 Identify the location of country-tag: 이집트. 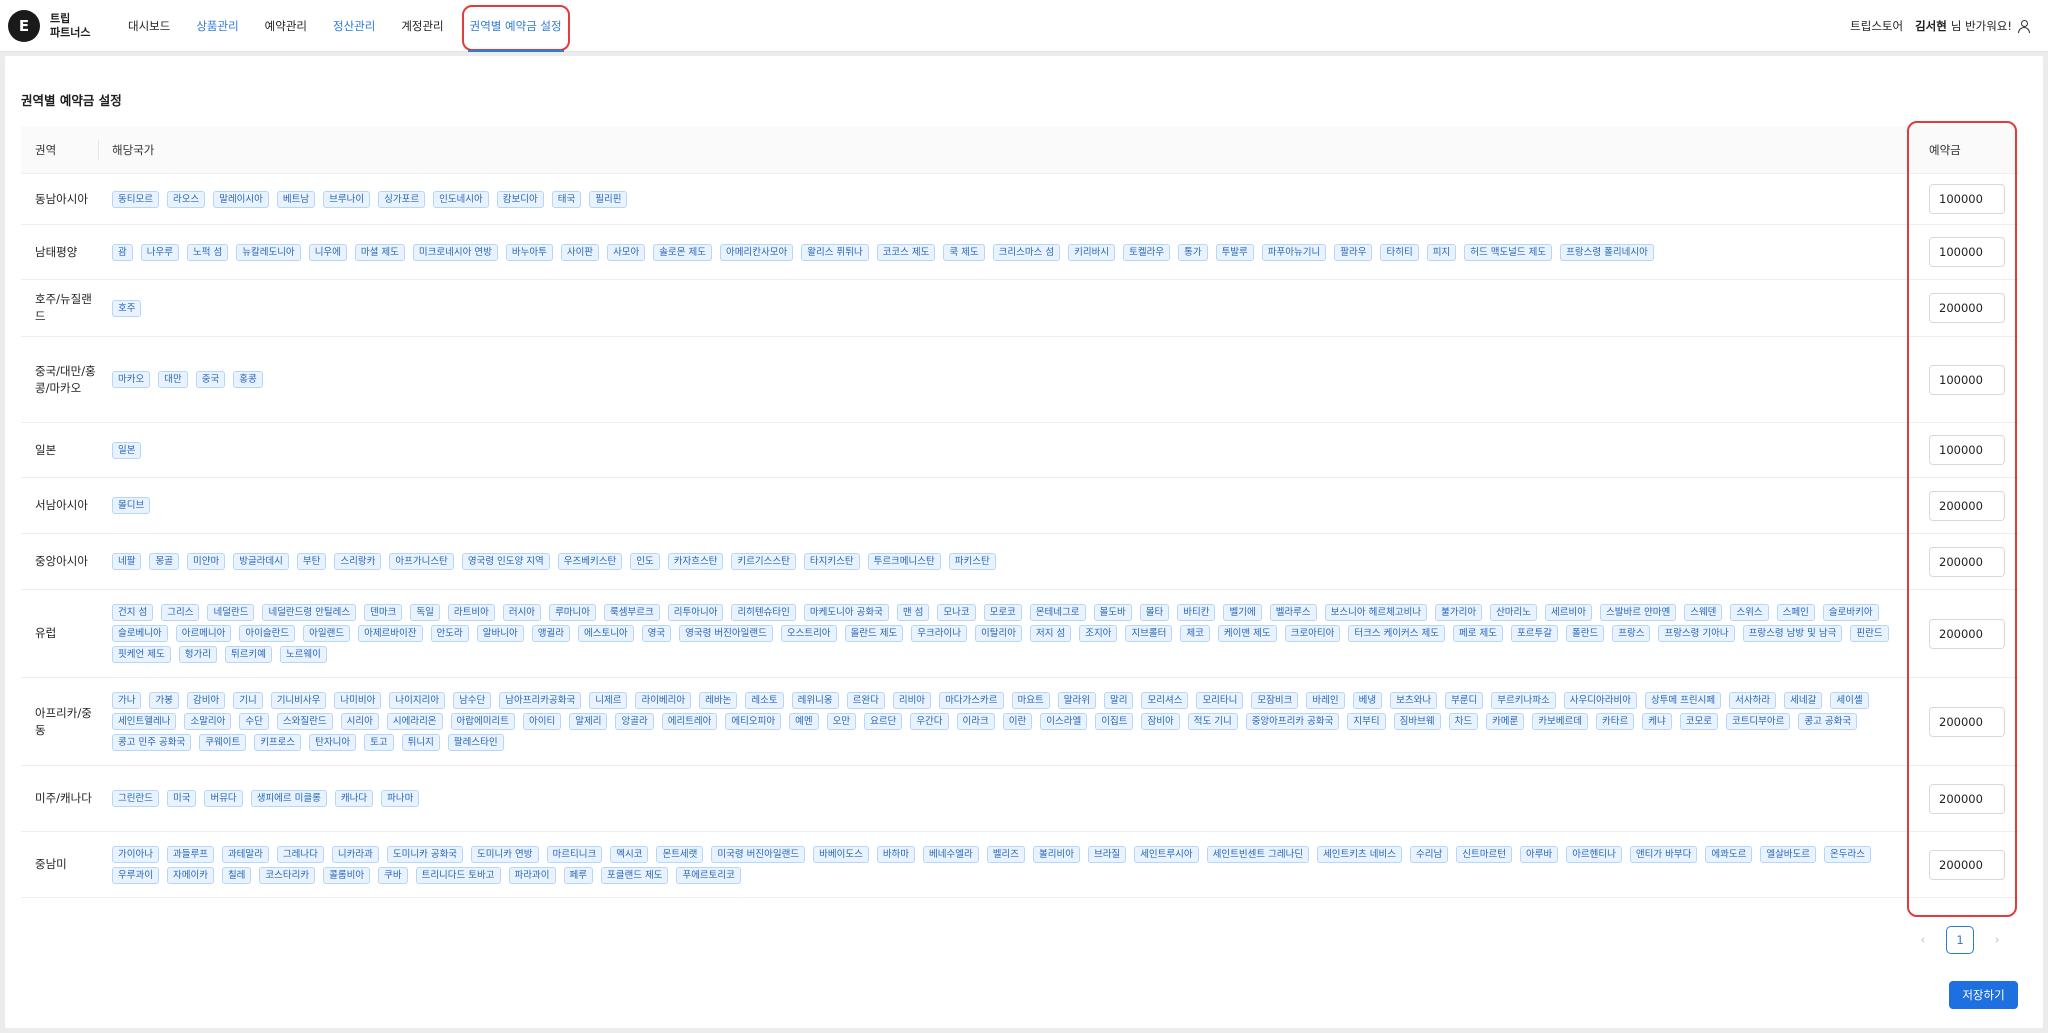
(1114, 721).